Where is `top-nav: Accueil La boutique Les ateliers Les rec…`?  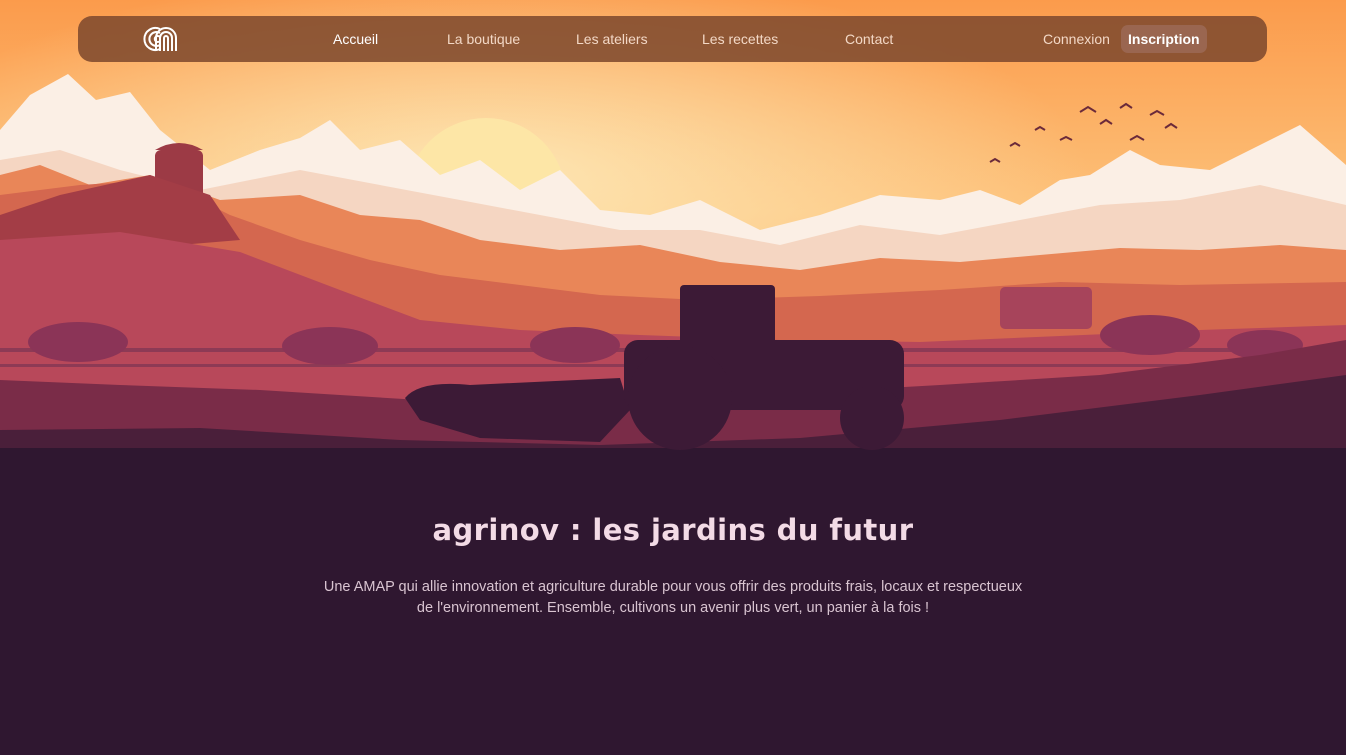 top-nav: Accueil La boutique Les ateliers Les rec… is located at coordinates (672, 39).